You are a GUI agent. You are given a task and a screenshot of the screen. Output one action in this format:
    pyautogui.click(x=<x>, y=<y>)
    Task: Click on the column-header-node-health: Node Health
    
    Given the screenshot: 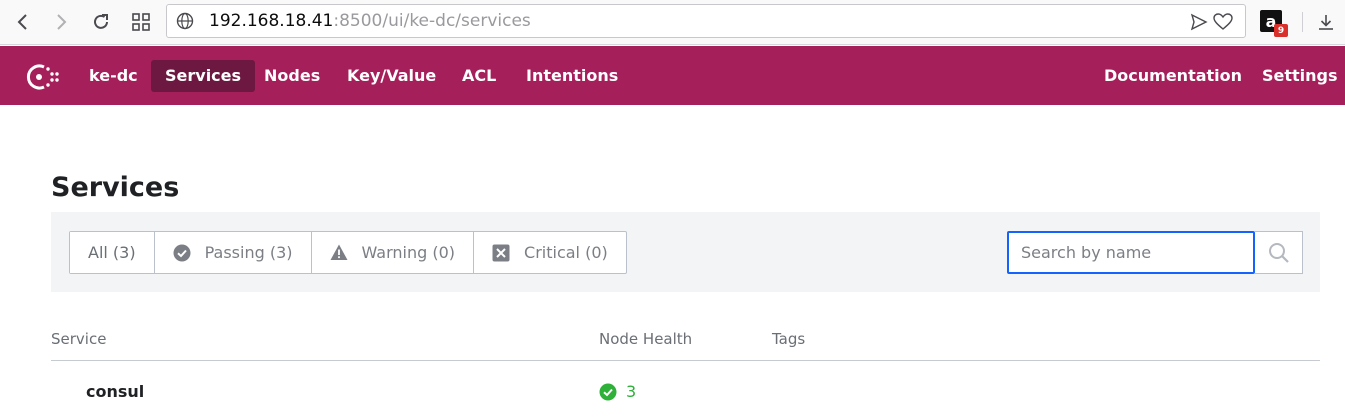 What is the action you would take?
    pyautogui.click(x=645, y=339)
    